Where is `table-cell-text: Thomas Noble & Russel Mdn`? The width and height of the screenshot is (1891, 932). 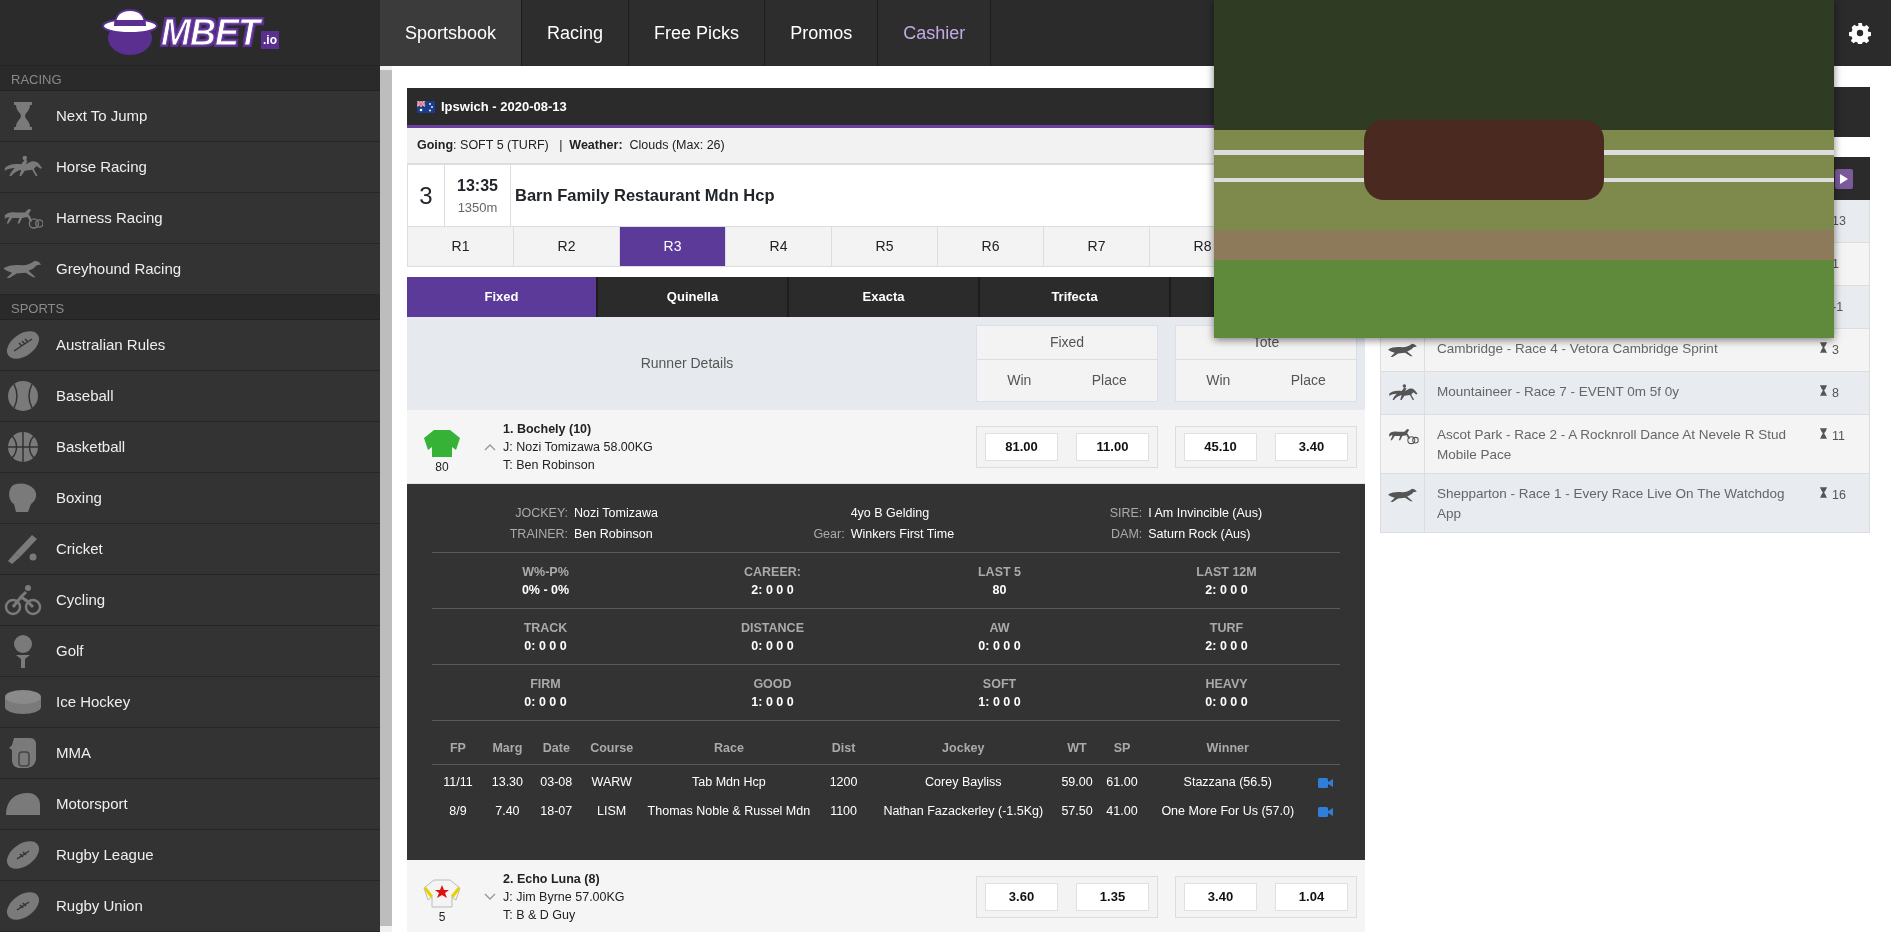 table-cell-text: Thomas Noble & Russel Mdn is located at coordinates (729, 812).